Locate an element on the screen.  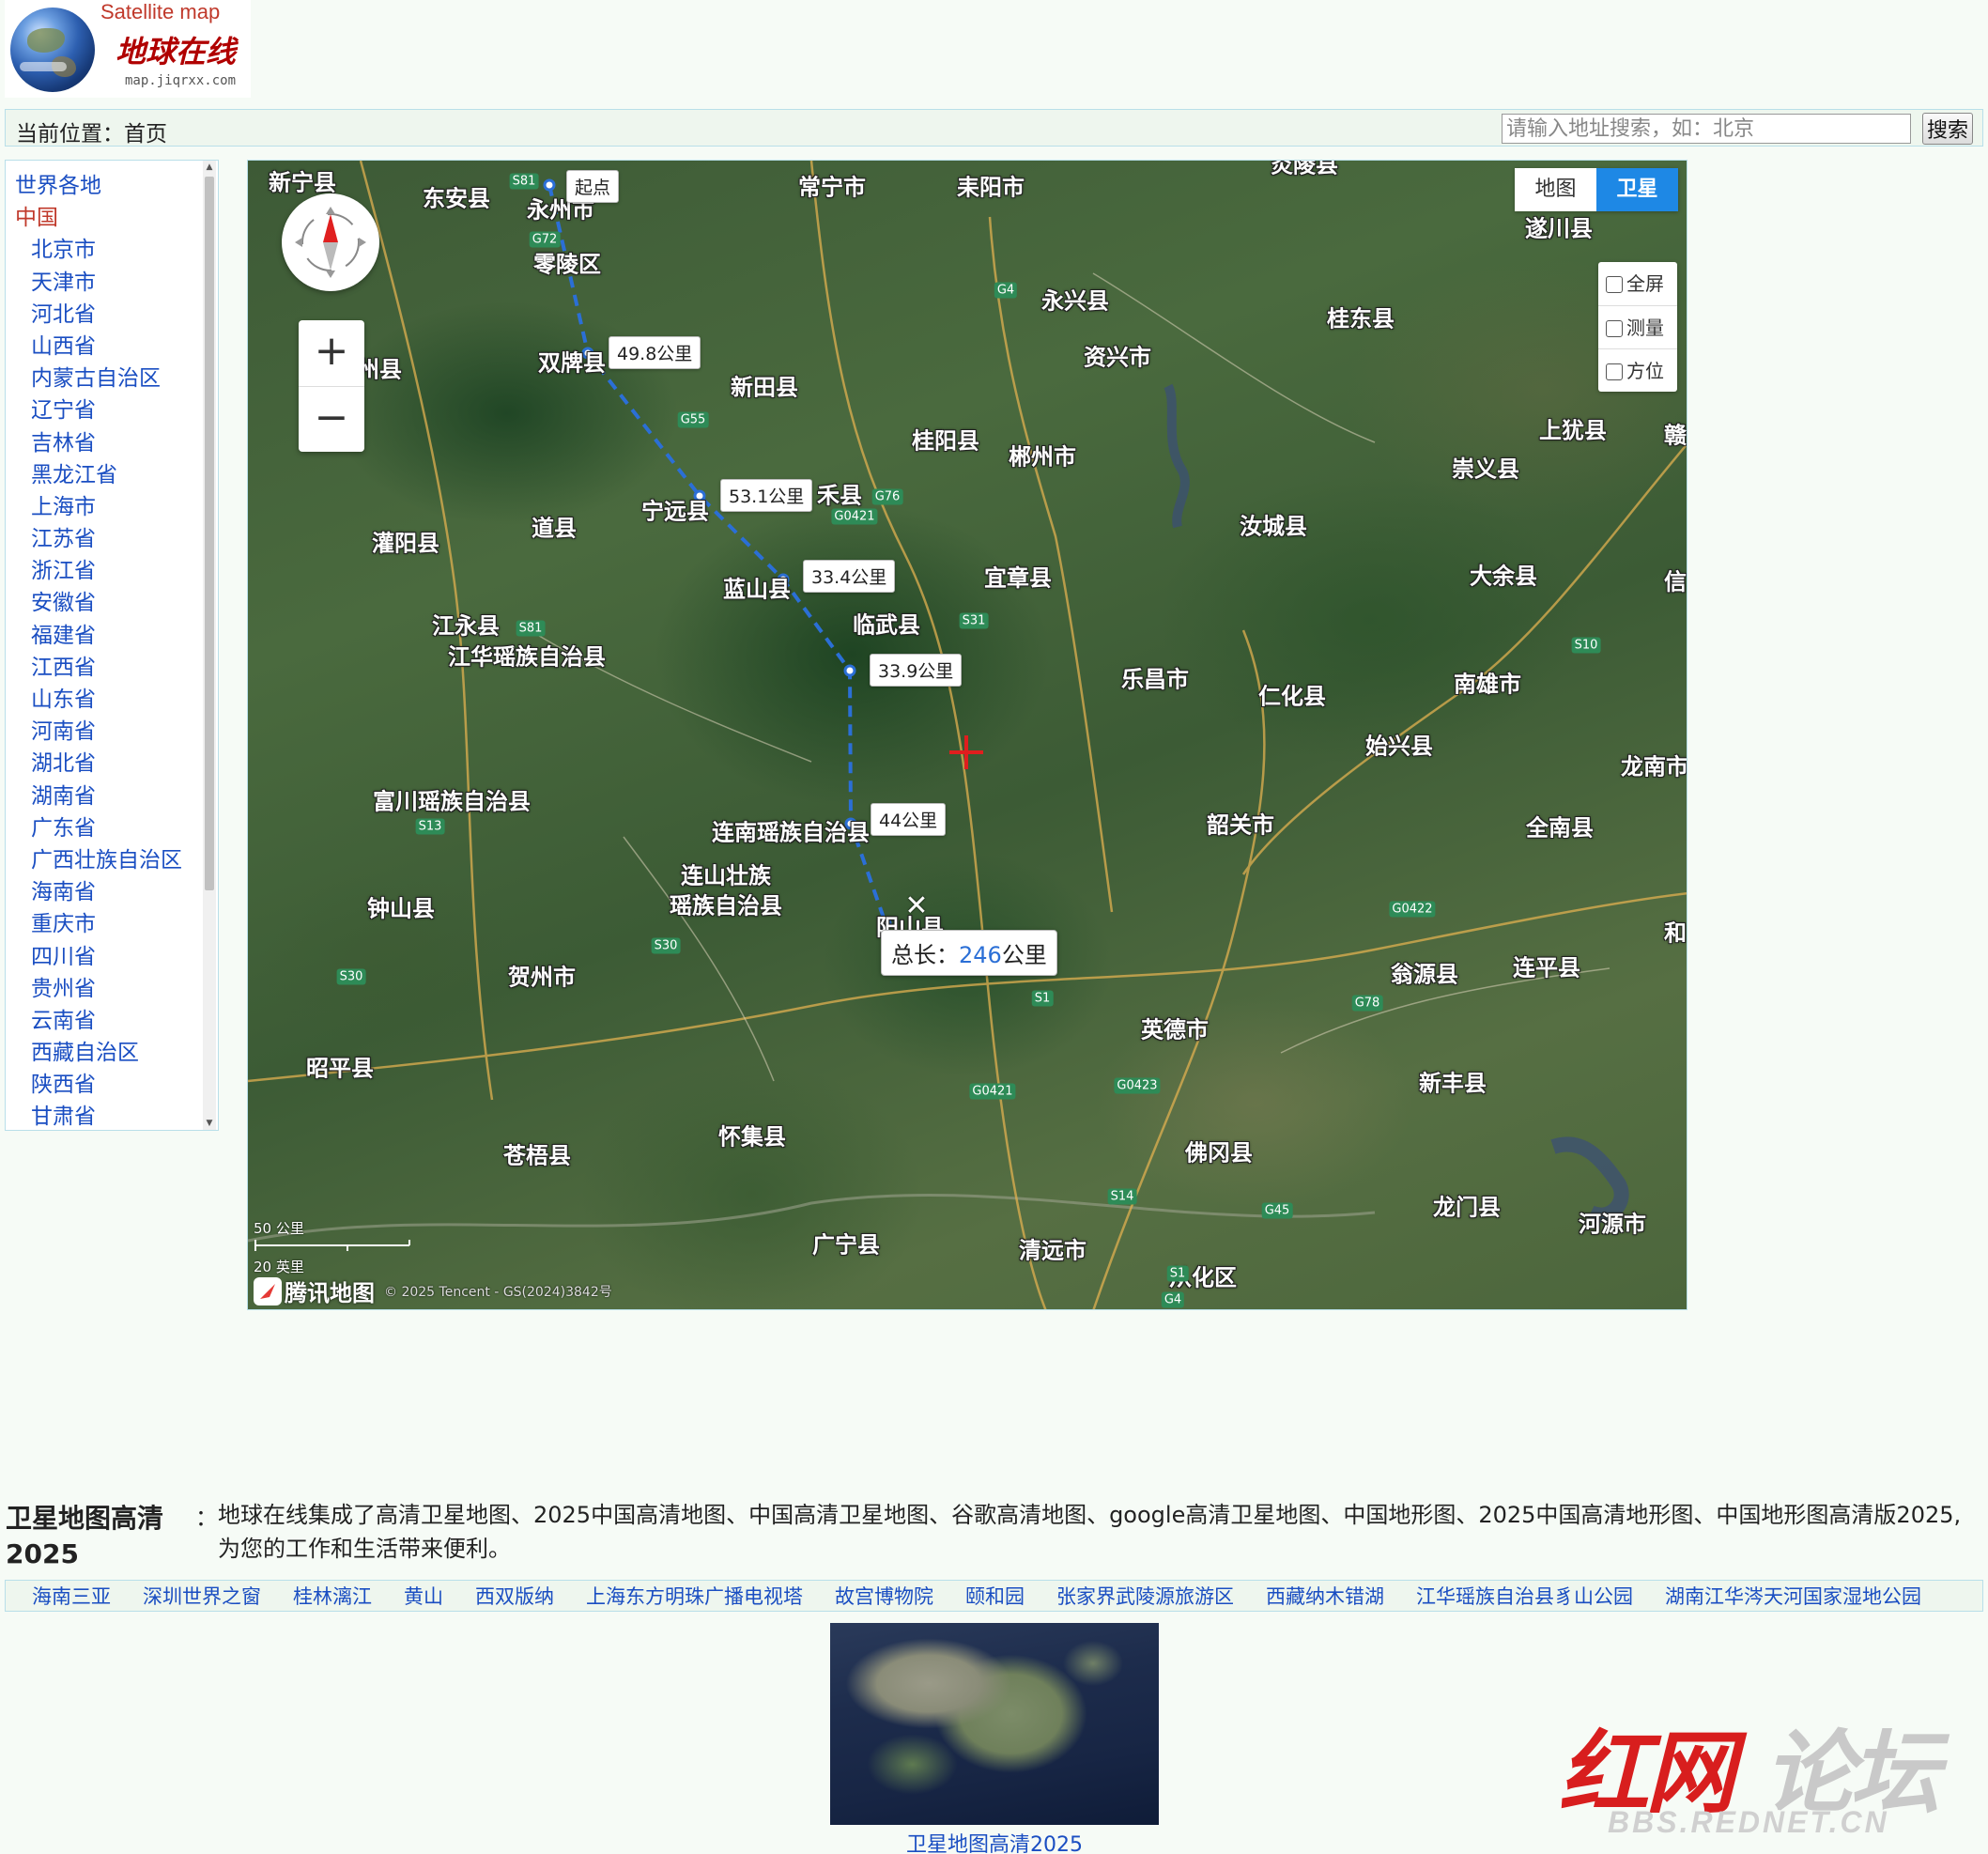
sidebar-item: 北京市 is located at coordinates (104, 250).